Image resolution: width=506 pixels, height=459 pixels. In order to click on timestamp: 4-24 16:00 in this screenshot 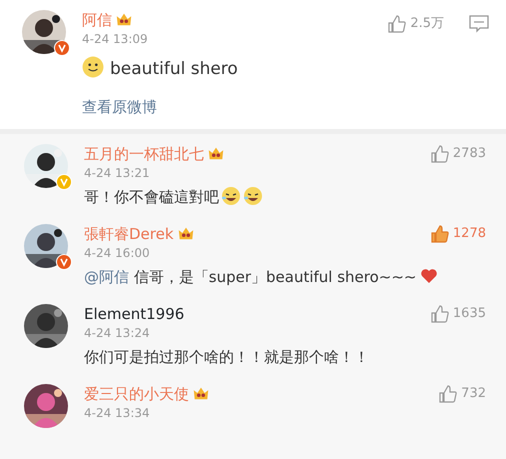, I will do `click(117, 253)`.